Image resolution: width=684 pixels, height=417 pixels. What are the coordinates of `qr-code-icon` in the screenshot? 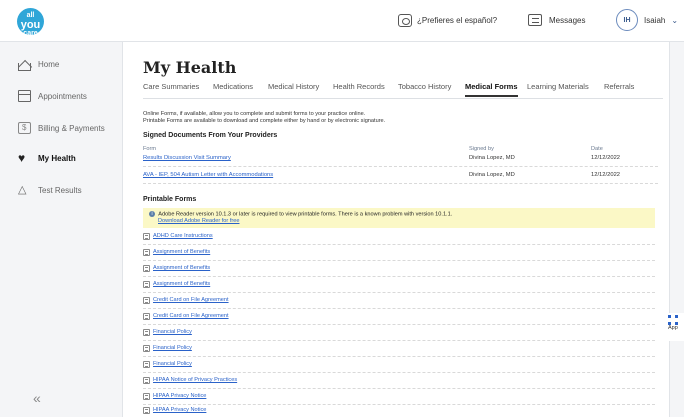 It's located at (673, 320).